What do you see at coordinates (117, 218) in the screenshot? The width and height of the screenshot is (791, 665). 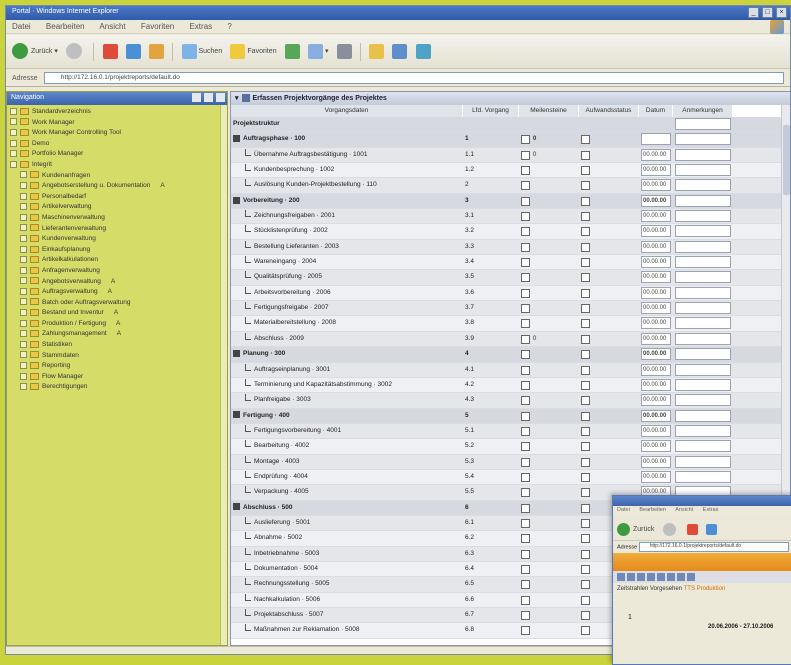 I see `tree-item: Maschinenverwaltung` at bounding box center [117, 218].